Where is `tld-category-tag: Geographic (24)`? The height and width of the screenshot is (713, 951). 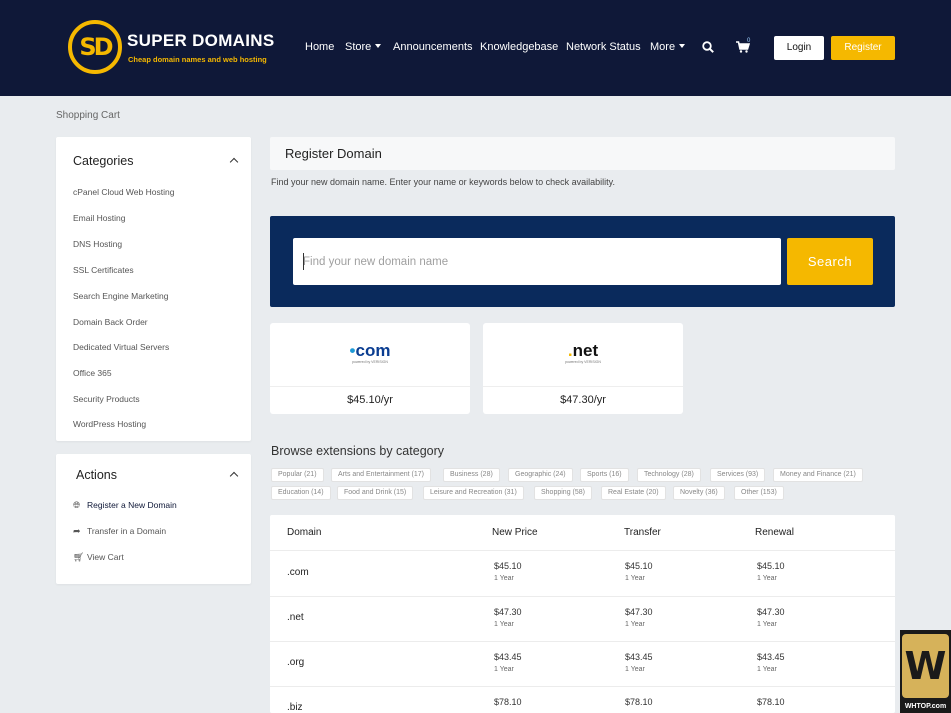 tld-category-tag: Geographic (24) is located at coordinates (540, 475).